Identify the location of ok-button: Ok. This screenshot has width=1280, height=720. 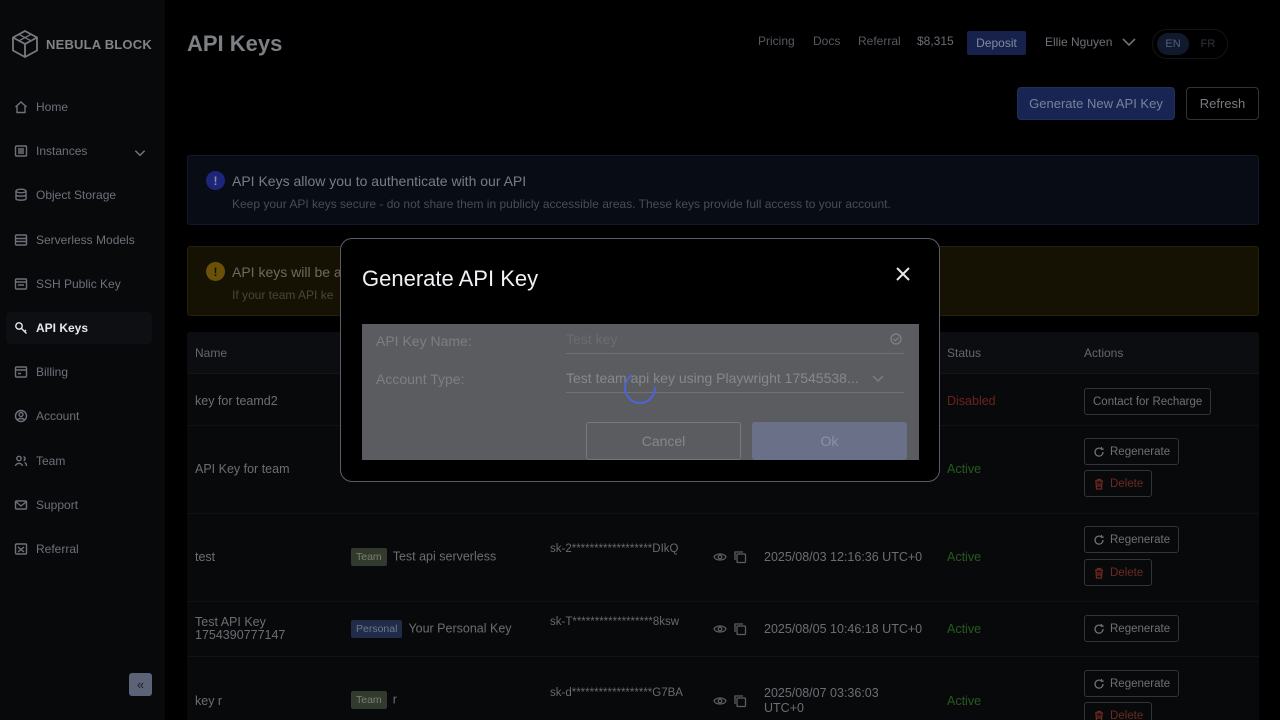
(829, 441).